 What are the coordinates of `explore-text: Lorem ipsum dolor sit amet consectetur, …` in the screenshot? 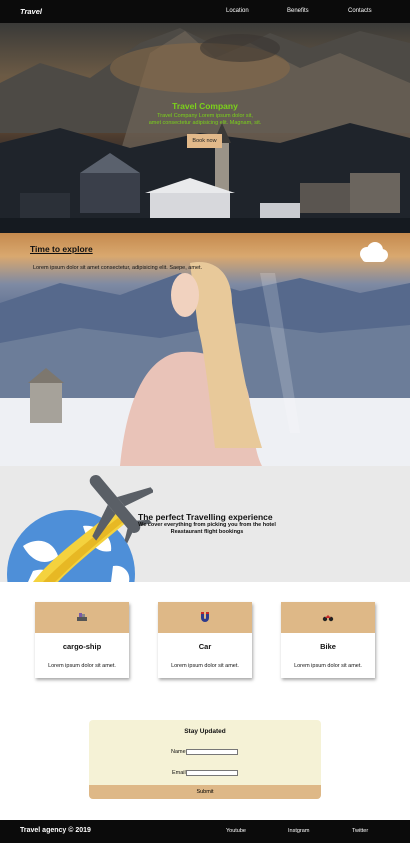 It's located at (118, 268).